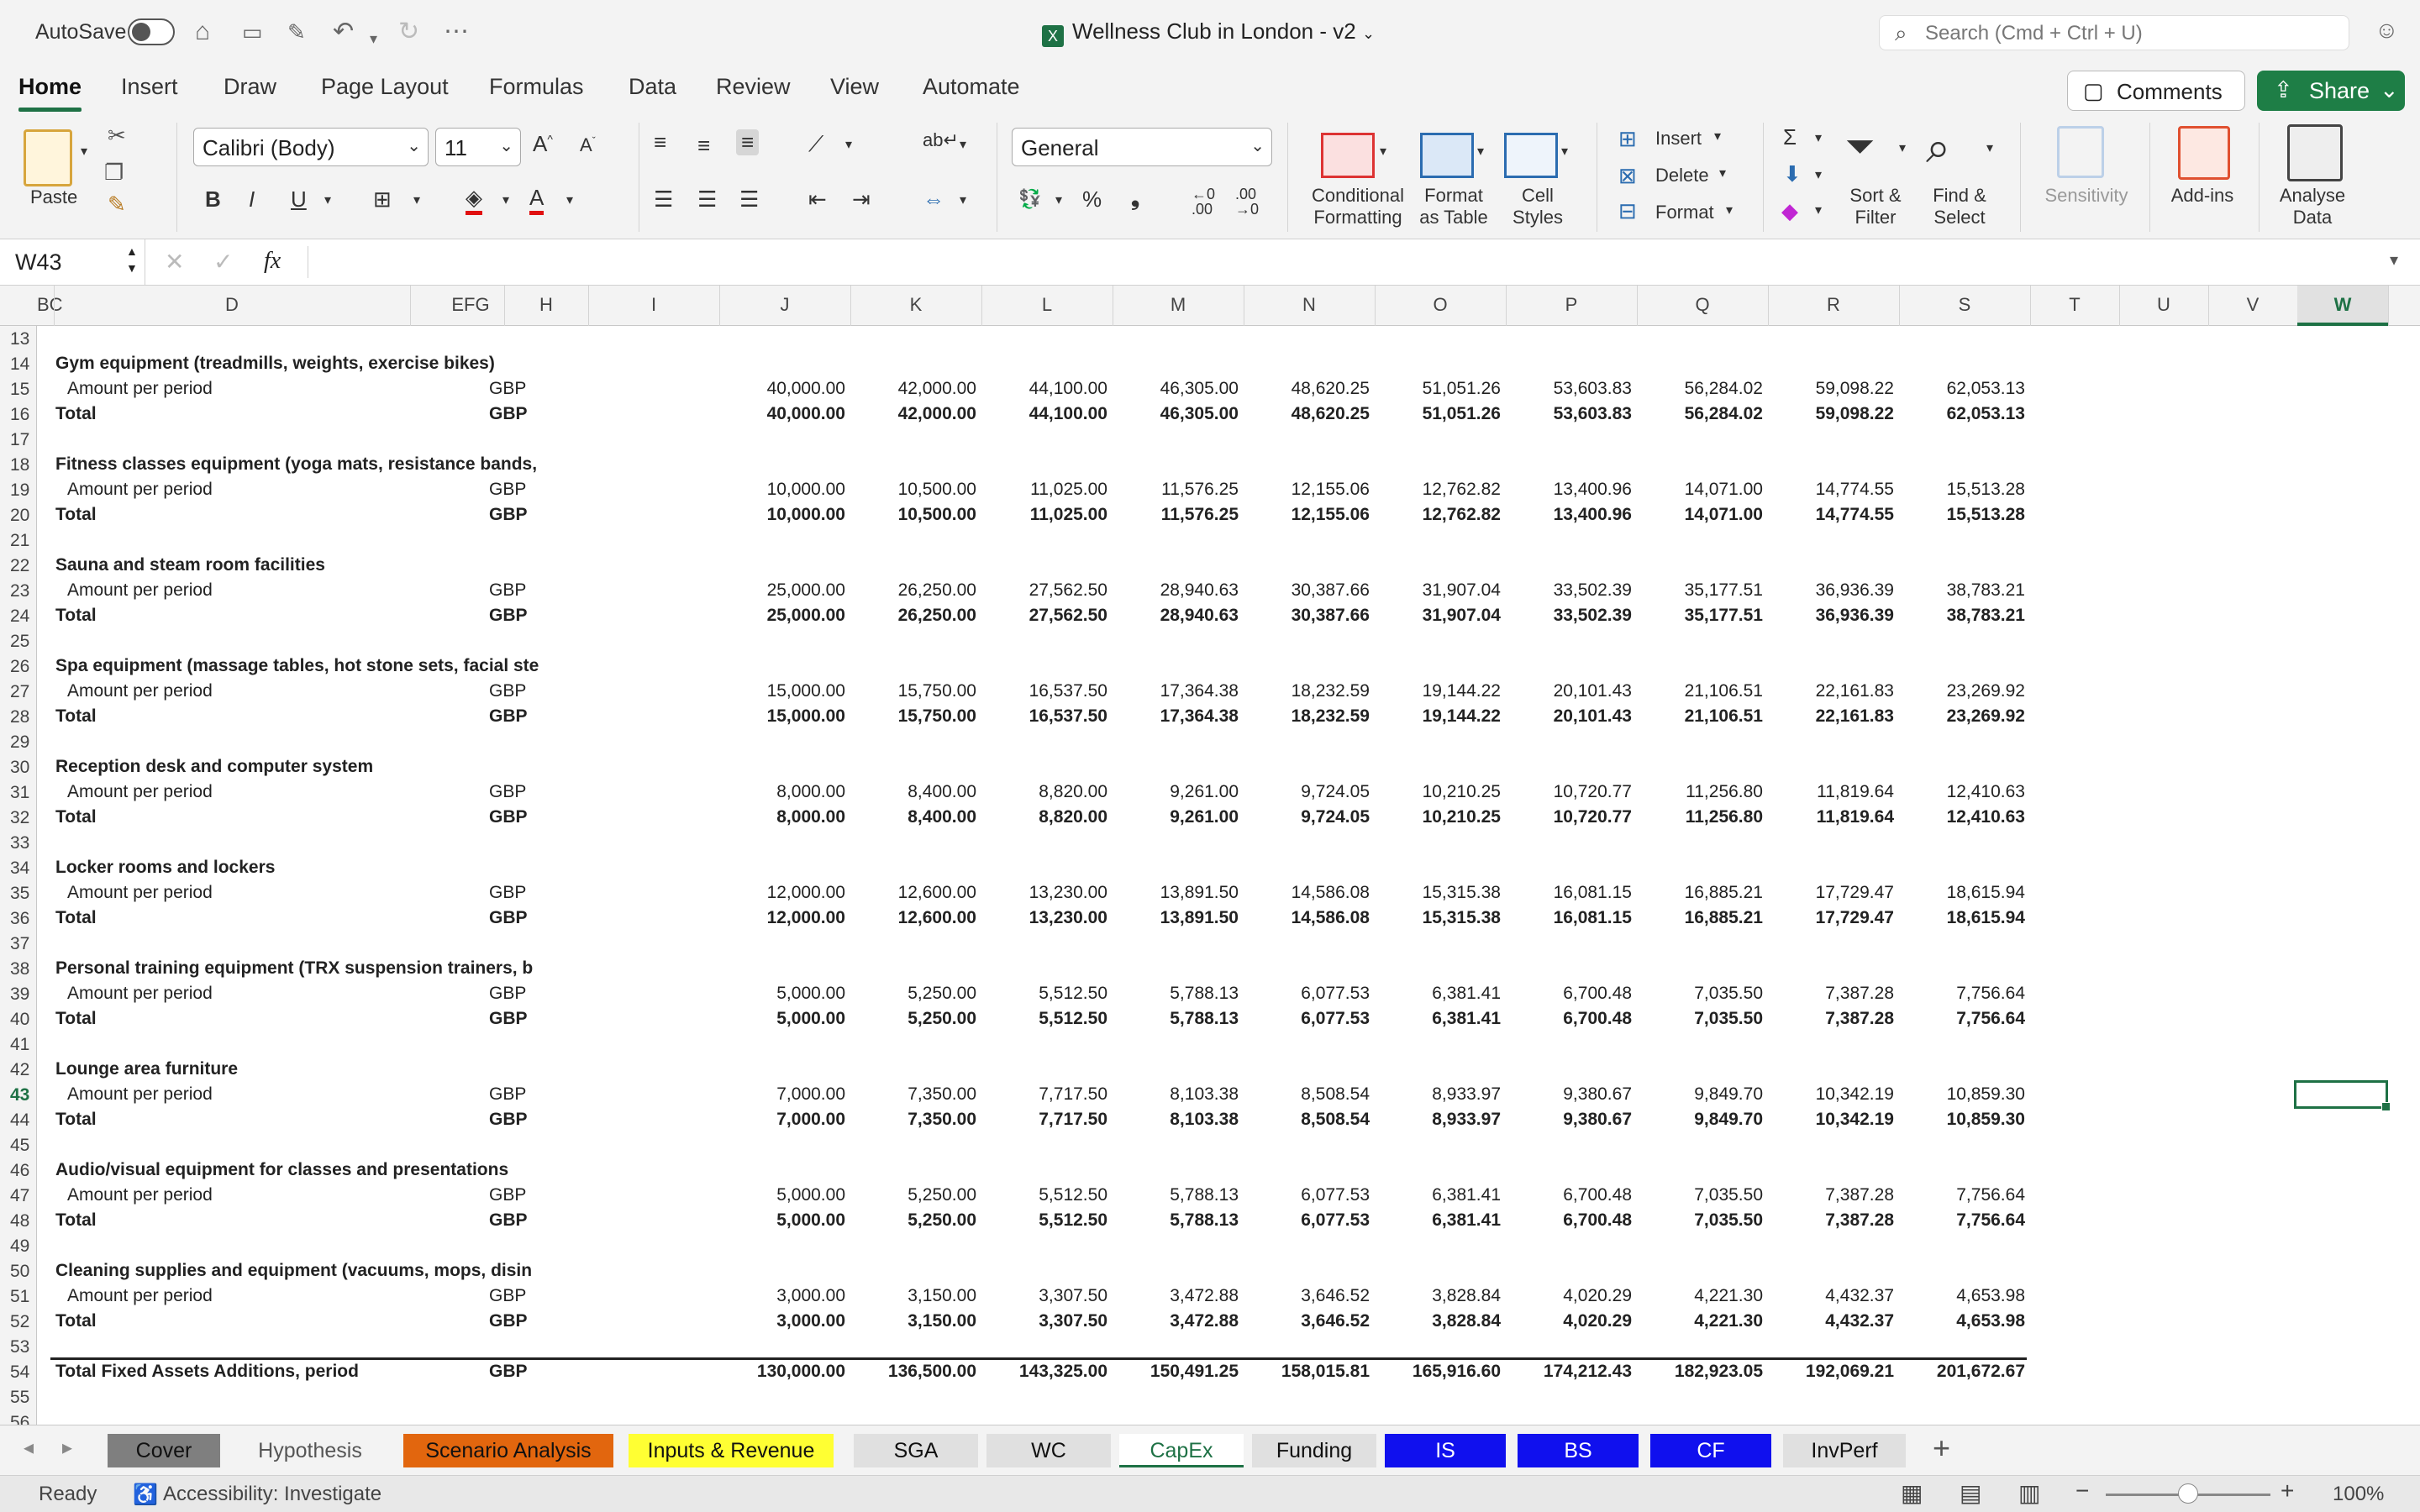 The width and height of the screenshot is (2420, 1512). What do you see at coordinates (1092, 199) in the screenshot?
I see `percent-icon: %` at bounding box center [1092, 199].